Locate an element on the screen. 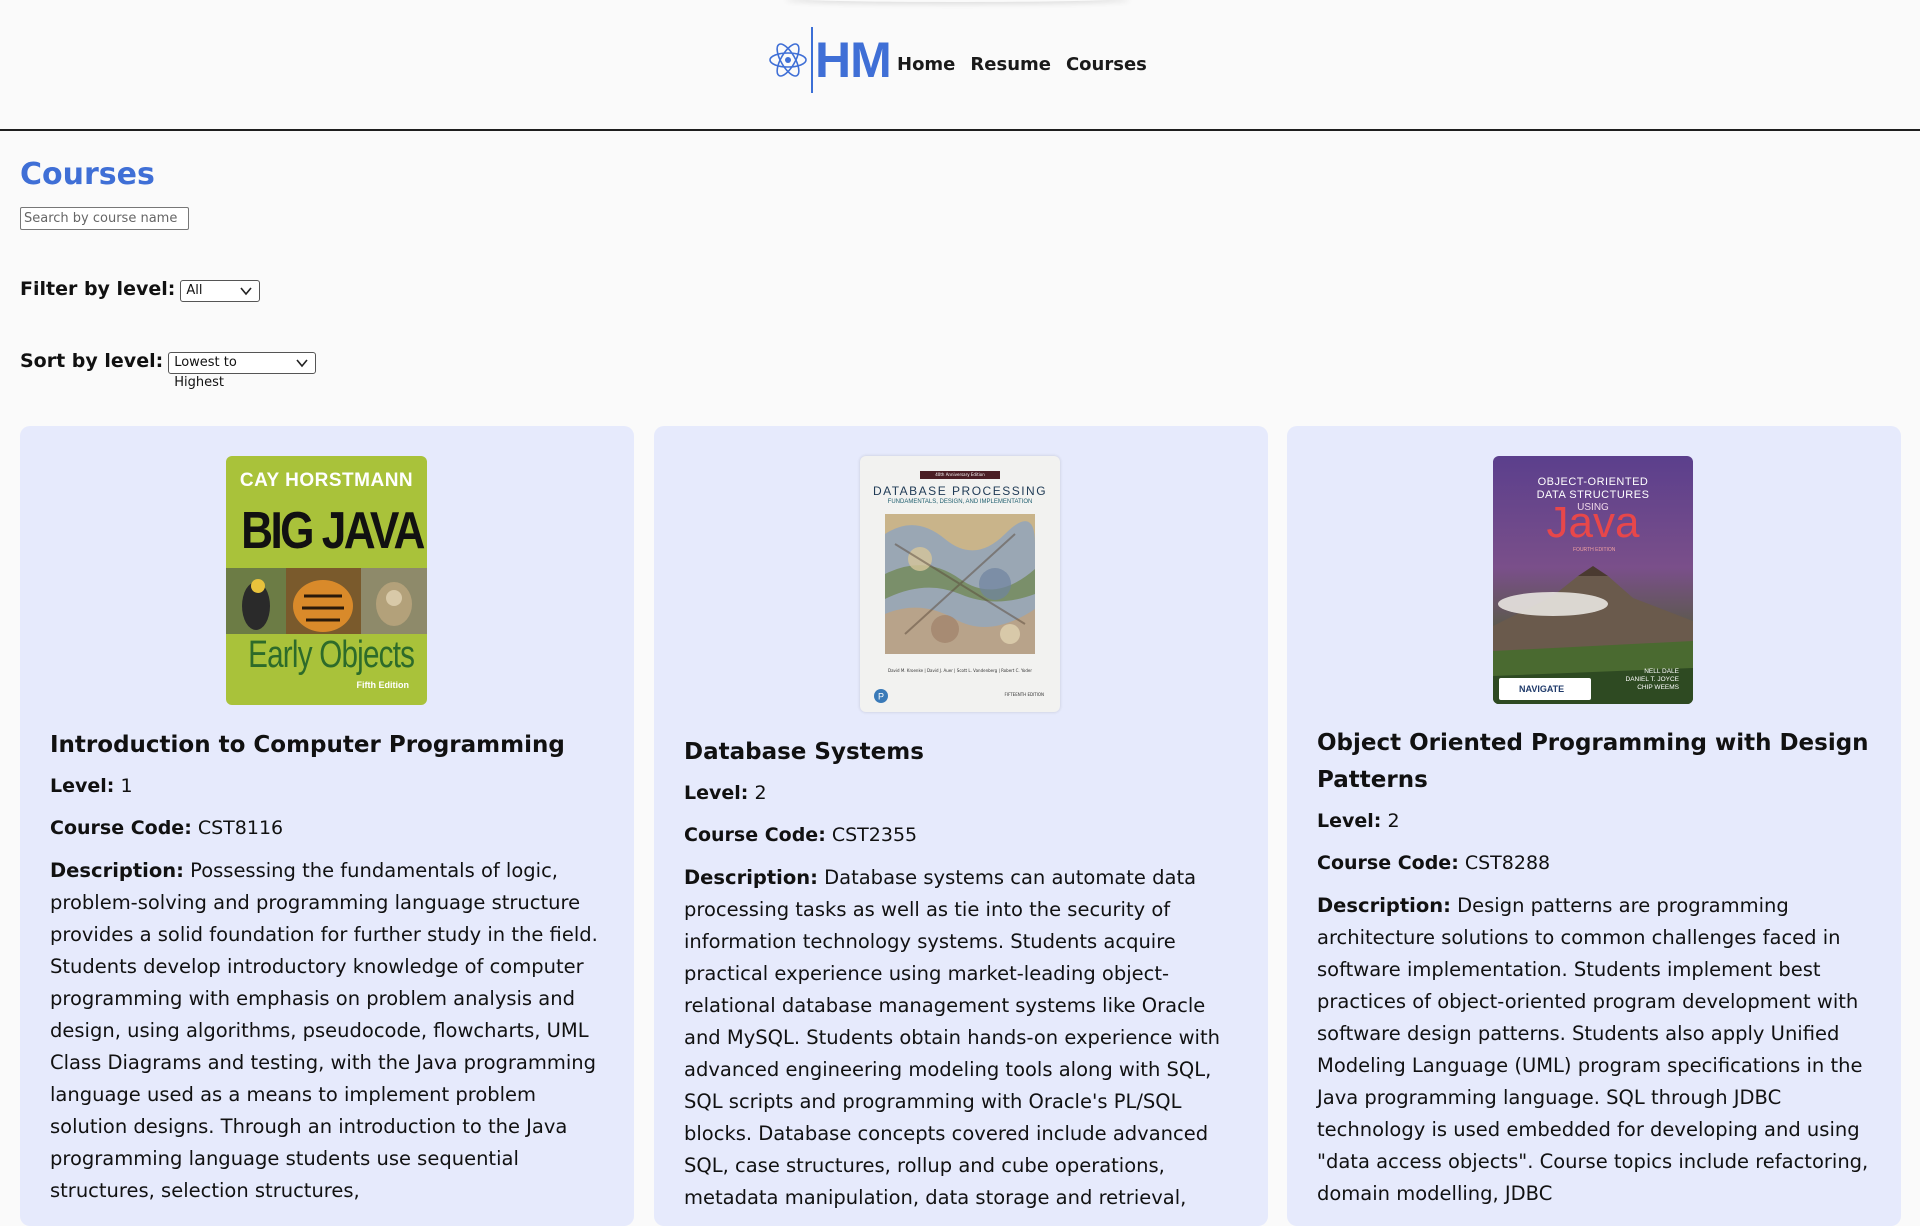 The width and height of the screenshot is (1920, 1226). publisher-logo-icon: P is located at coordinates (881, 696).